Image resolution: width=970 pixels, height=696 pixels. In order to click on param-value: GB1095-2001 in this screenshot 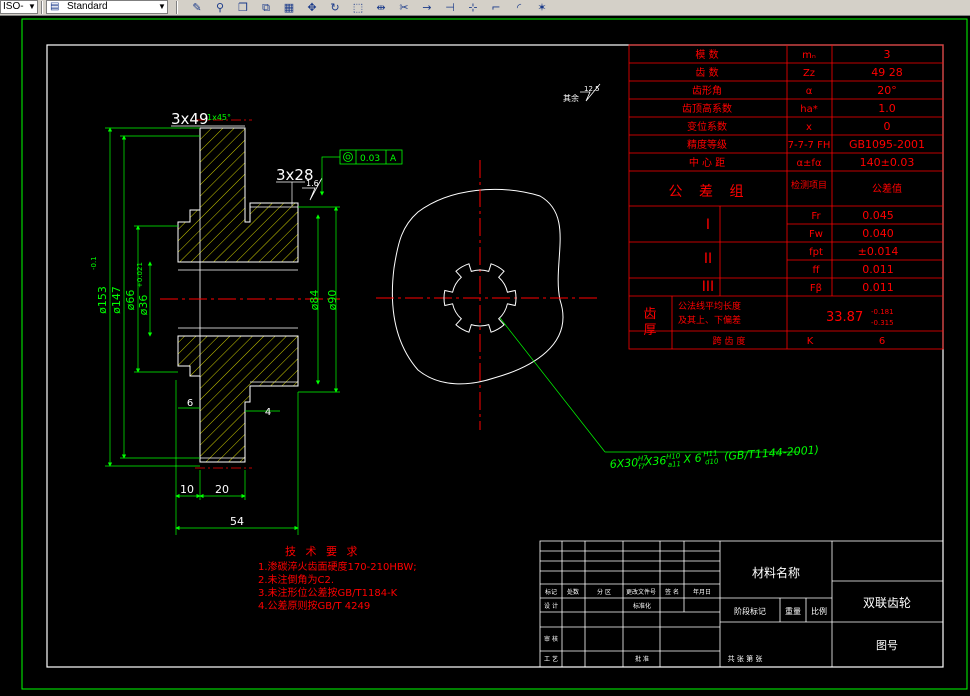, I will do `click(887, 144)`.